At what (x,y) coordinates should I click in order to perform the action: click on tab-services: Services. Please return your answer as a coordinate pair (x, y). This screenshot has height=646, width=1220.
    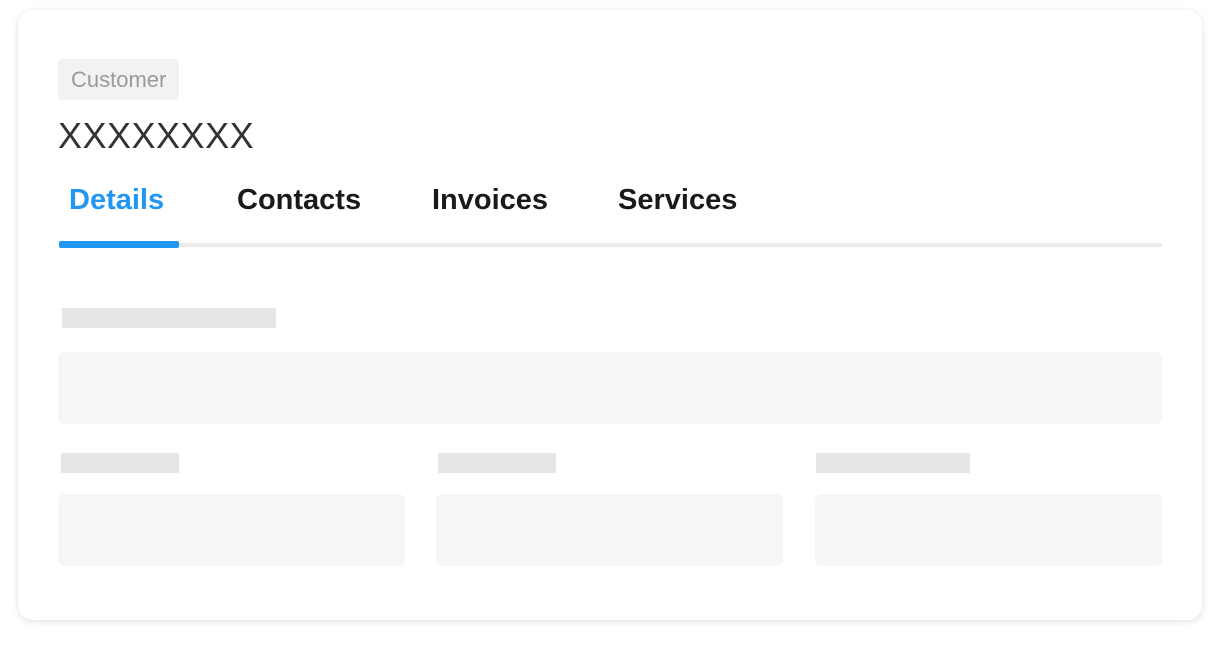
    Looking at the image, I should click on (677, 200).